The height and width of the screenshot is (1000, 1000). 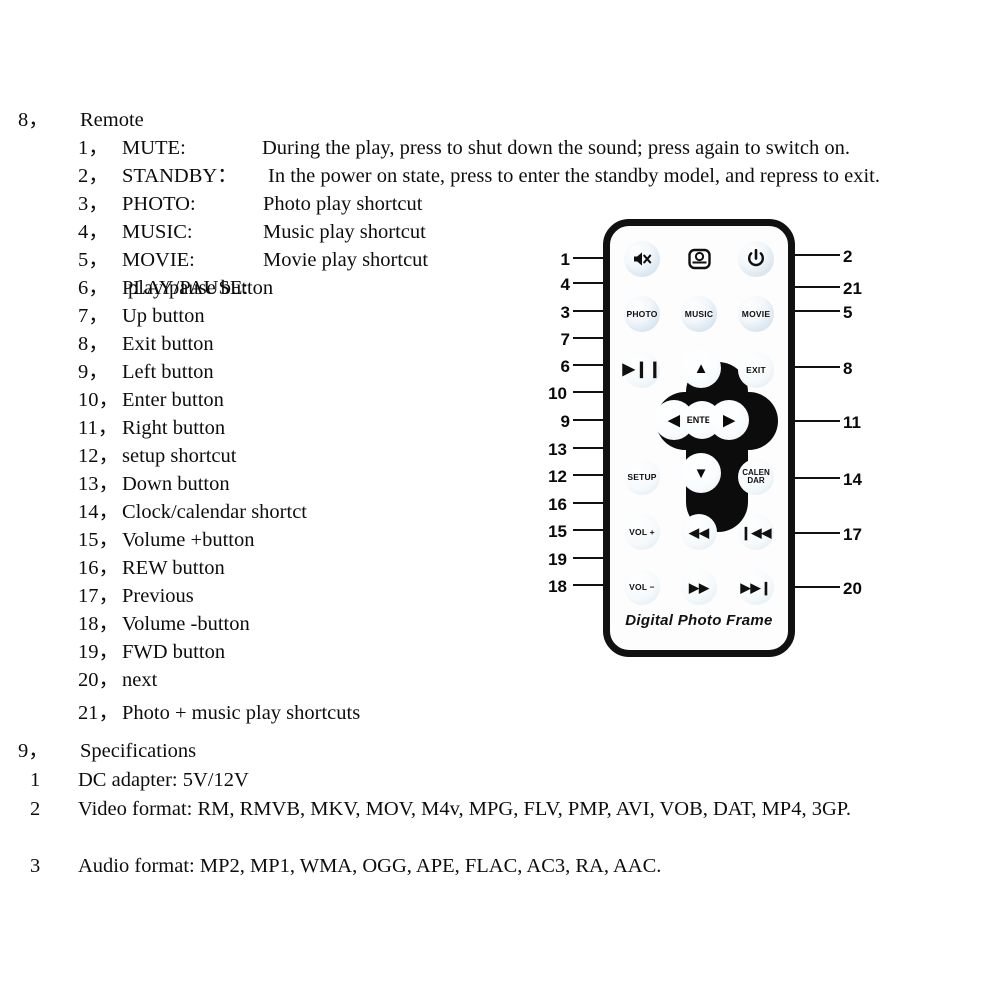 What do you see at coordinates (154, 148) in the screenshot?
I see `list-item-label: MUTE:` at bounding box center [154, 148].